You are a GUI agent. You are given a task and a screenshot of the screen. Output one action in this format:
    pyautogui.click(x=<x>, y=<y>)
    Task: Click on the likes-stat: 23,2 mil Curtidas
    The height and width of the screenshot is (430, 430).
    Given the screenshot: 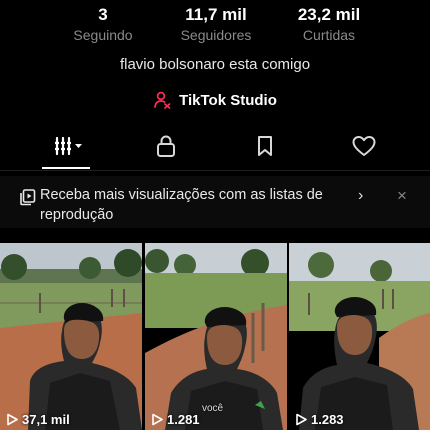 What is the action you would take?
    pyautogui.click(x=329, y=24)
    